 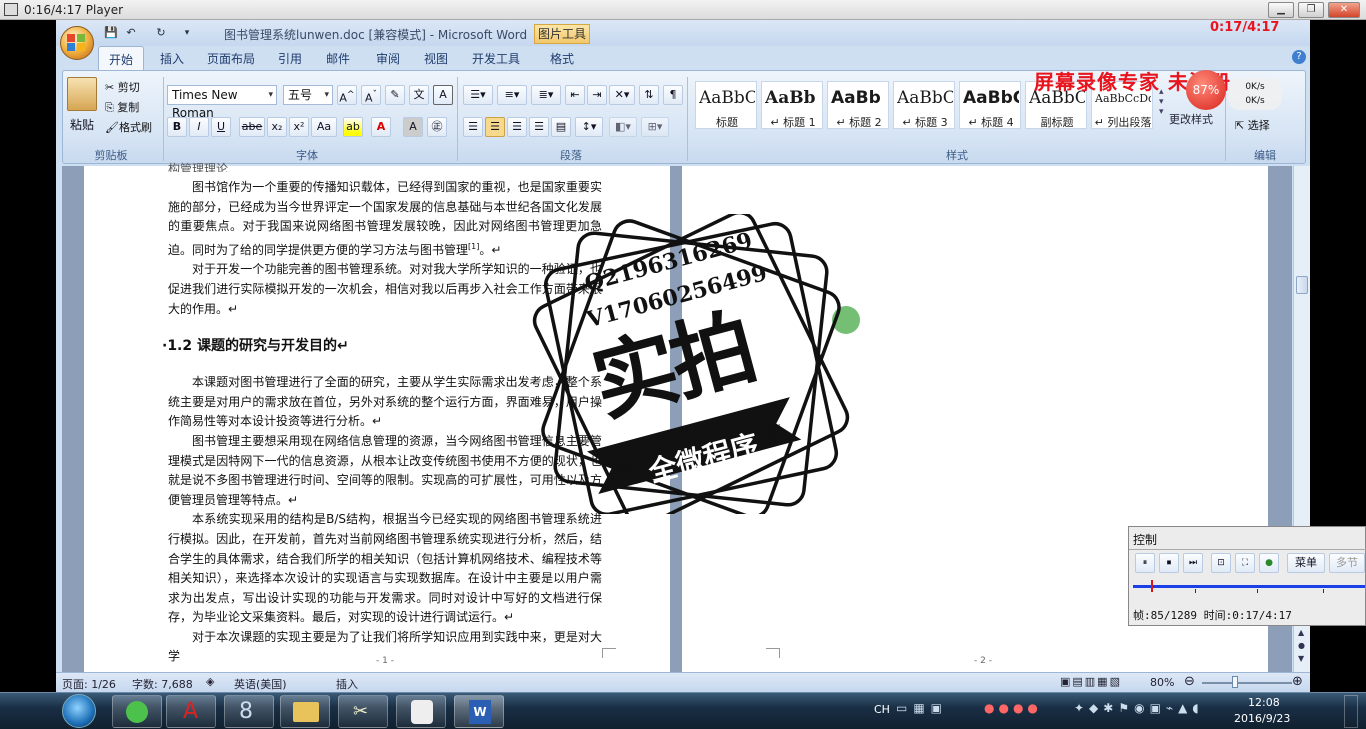 What do you see at coordinates (1311, 10) in the screenshot?
I see `maximize-button: ❐` at bounding box center [1311, 10].